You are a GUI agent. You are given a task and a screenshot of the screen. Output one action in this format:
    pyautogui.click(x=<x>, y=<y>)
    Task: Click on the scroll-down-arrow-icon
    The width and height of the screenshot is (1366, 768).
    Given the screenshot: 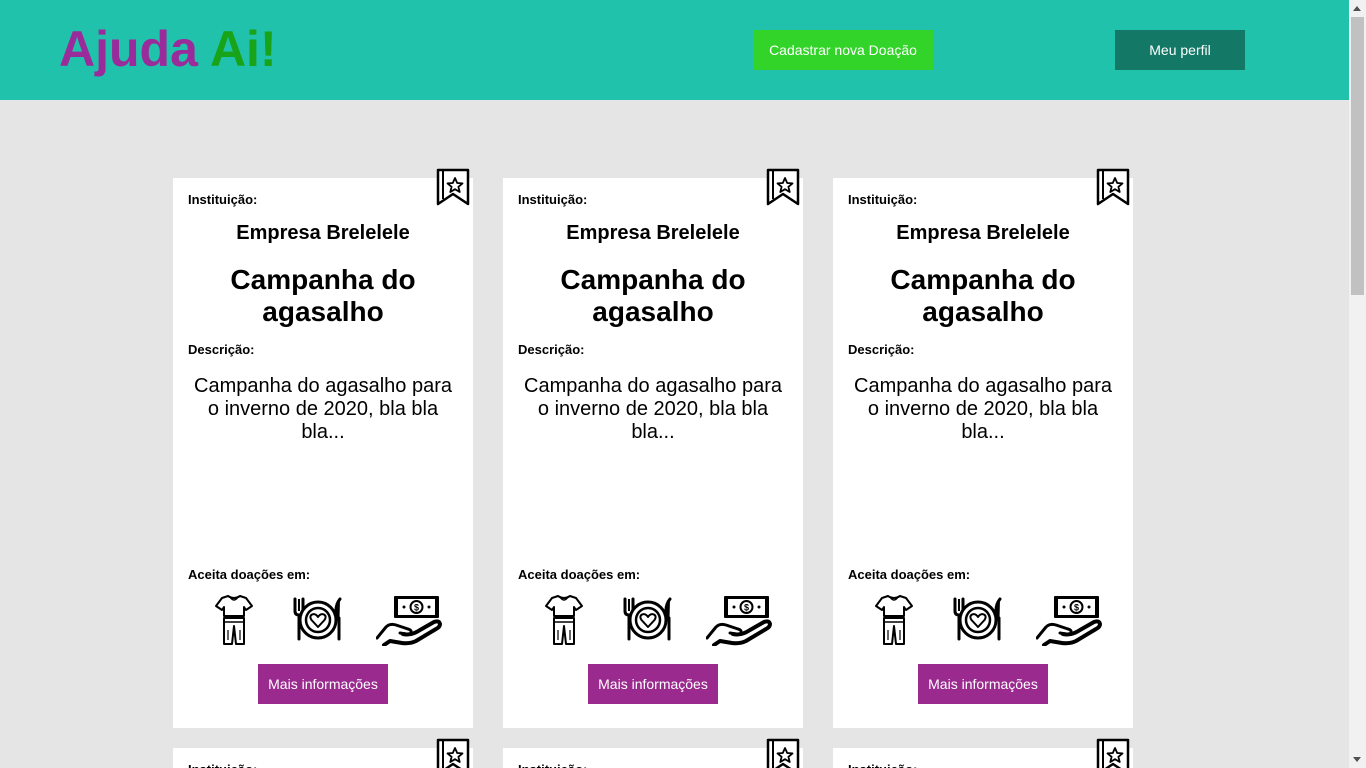 What is the action you would take?
    pyautogui.click(x=1357, y=759)
    